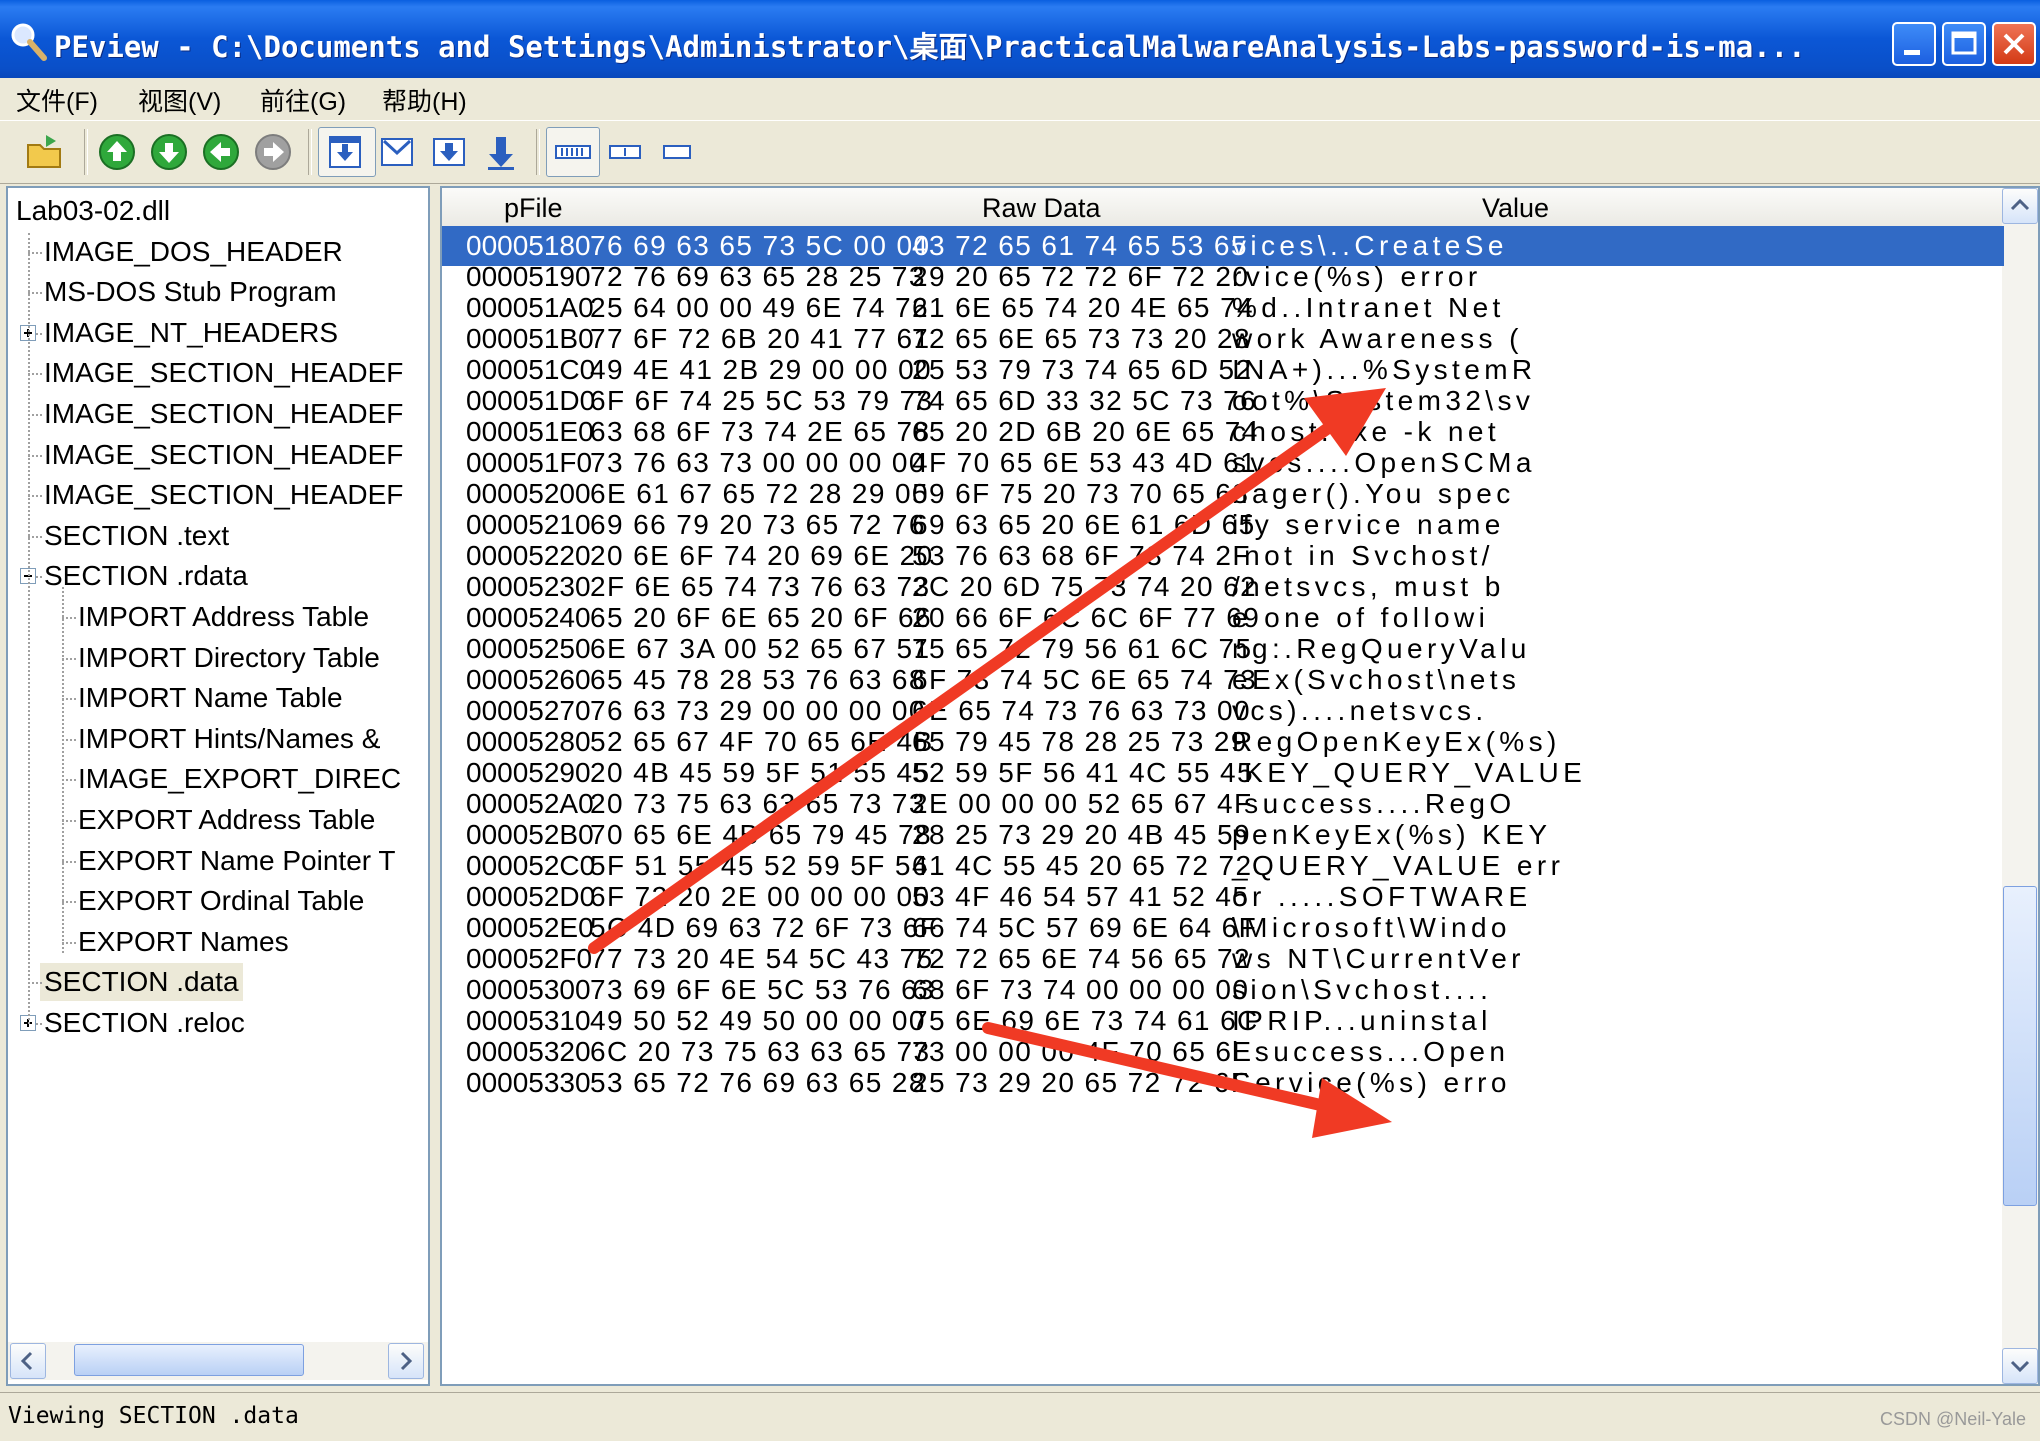 This screenshot has width=2040, height=1441. I want to click on column-header-value: Value, so click(1515, 208).